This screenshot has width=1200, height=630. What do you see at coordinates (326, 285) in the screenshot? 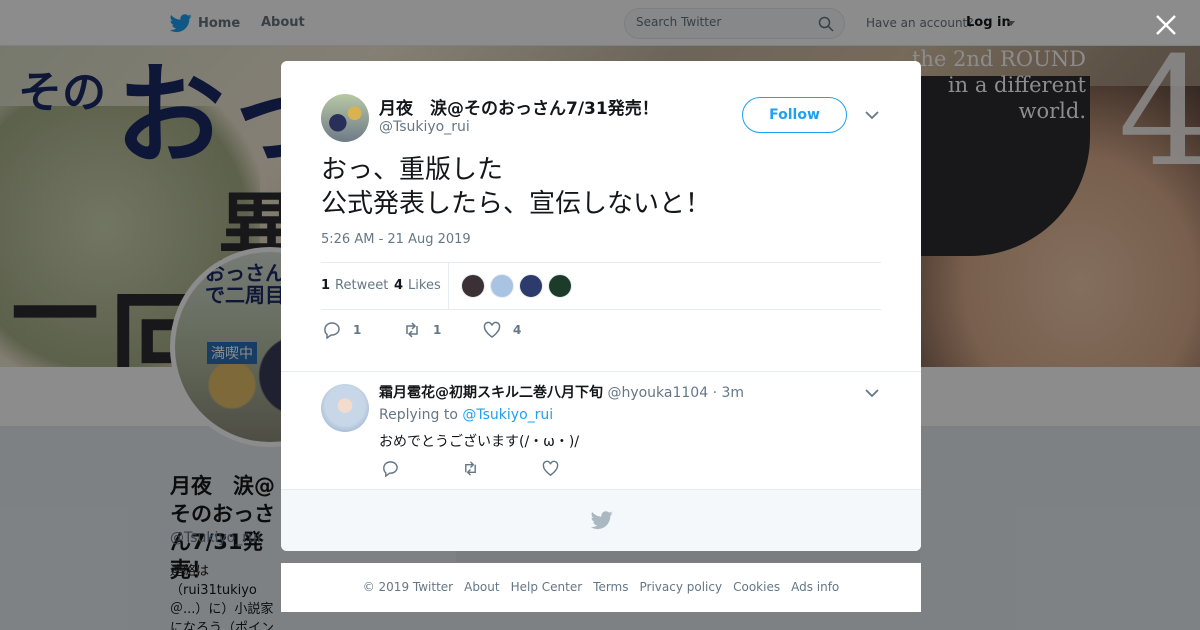
I see `retweet-count: 1` at bounding box center [326, 285].